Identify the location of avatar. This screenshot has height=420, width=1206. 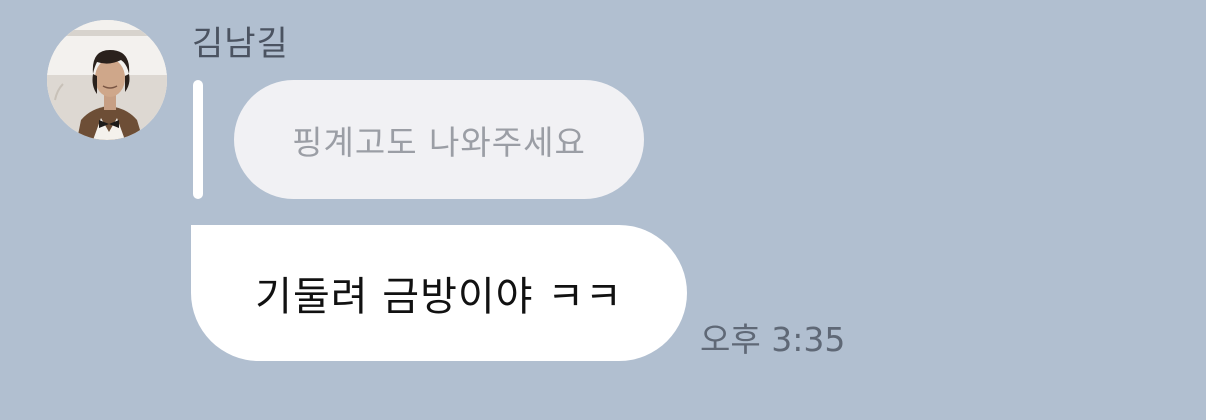
(107, 80).